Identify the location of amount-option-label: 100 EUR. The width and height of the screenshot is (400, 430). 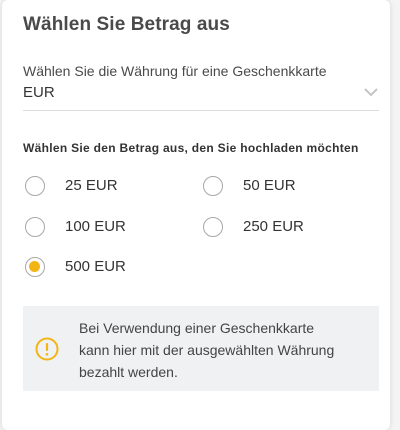
(95, 226).